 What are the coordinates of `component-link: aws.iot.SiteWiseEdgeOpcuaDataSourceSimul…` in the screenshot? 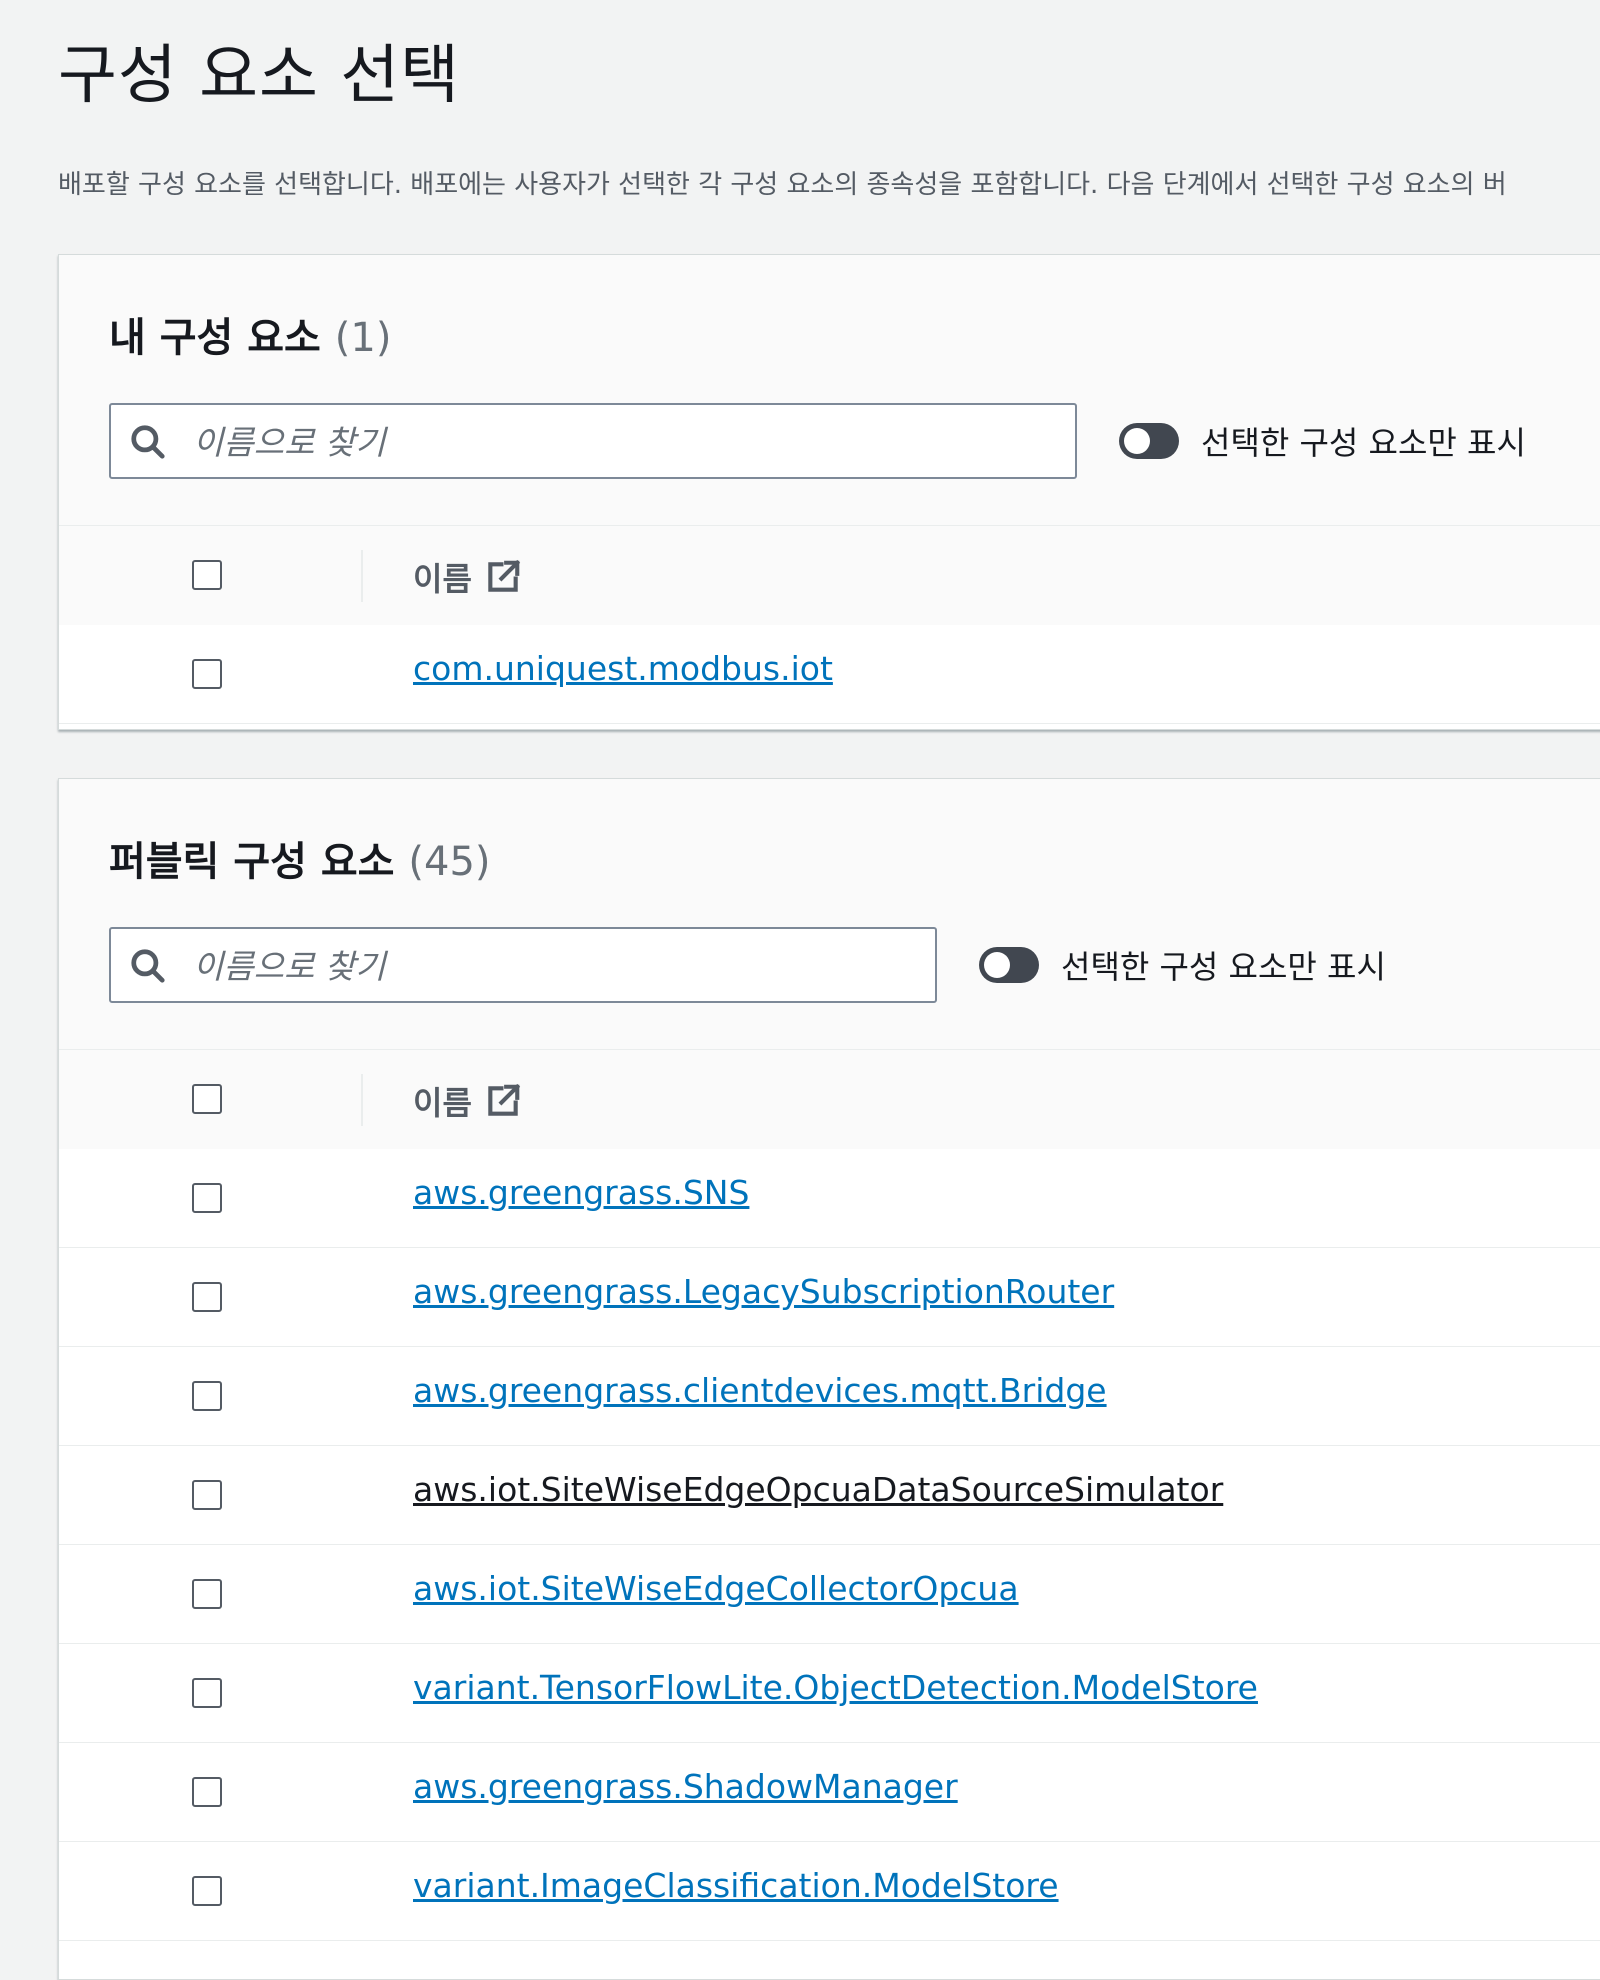 It's located at (818, 1489).